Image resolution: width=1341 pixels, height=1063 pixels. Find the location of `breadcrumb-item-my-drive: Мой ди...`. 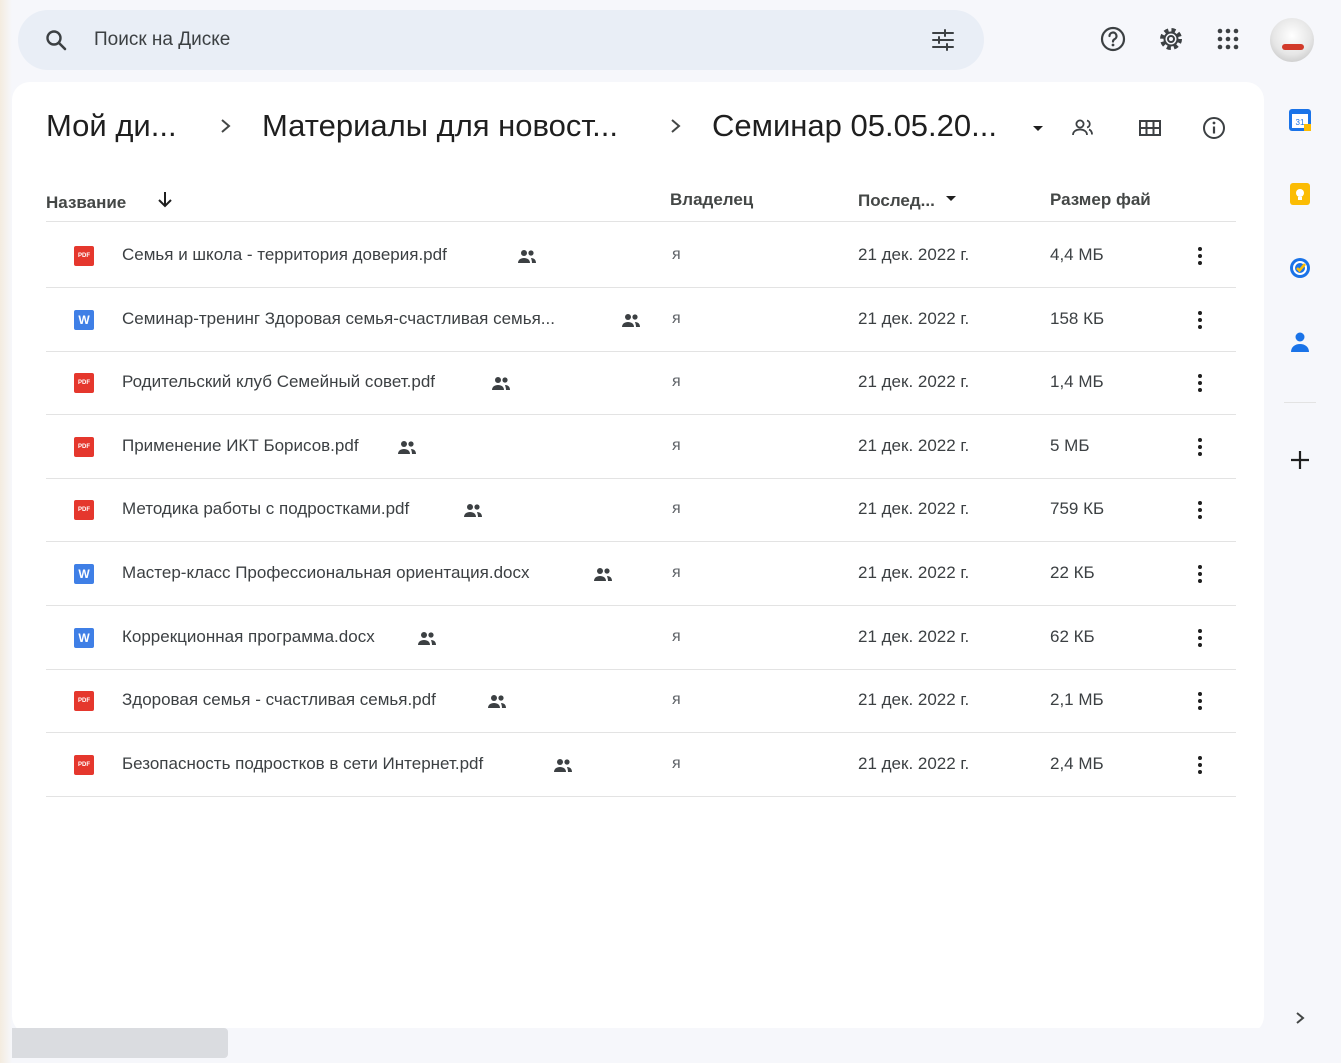

breadcrumb-item-my-drive: Мой ди... is located at coordinates (111, 126).